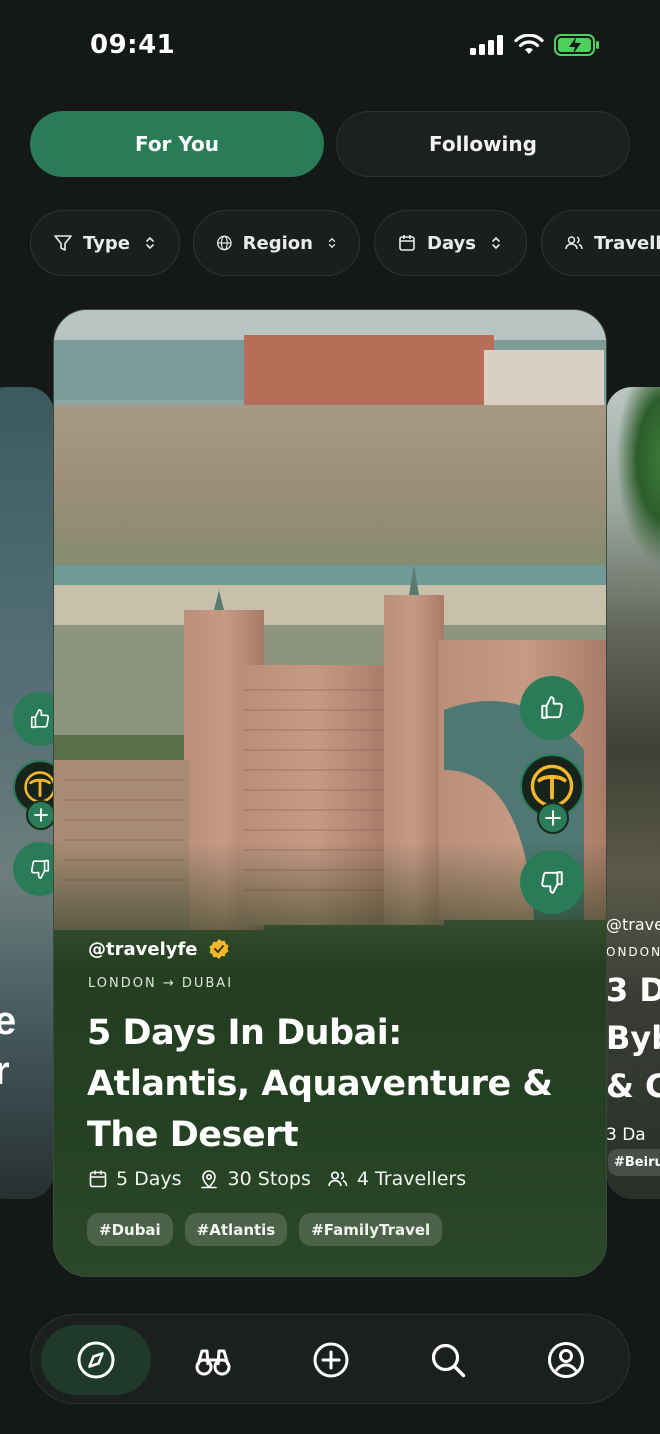 This screenshot has height=1434, width=660. I want to click on search-icon, so click(448, 1360).